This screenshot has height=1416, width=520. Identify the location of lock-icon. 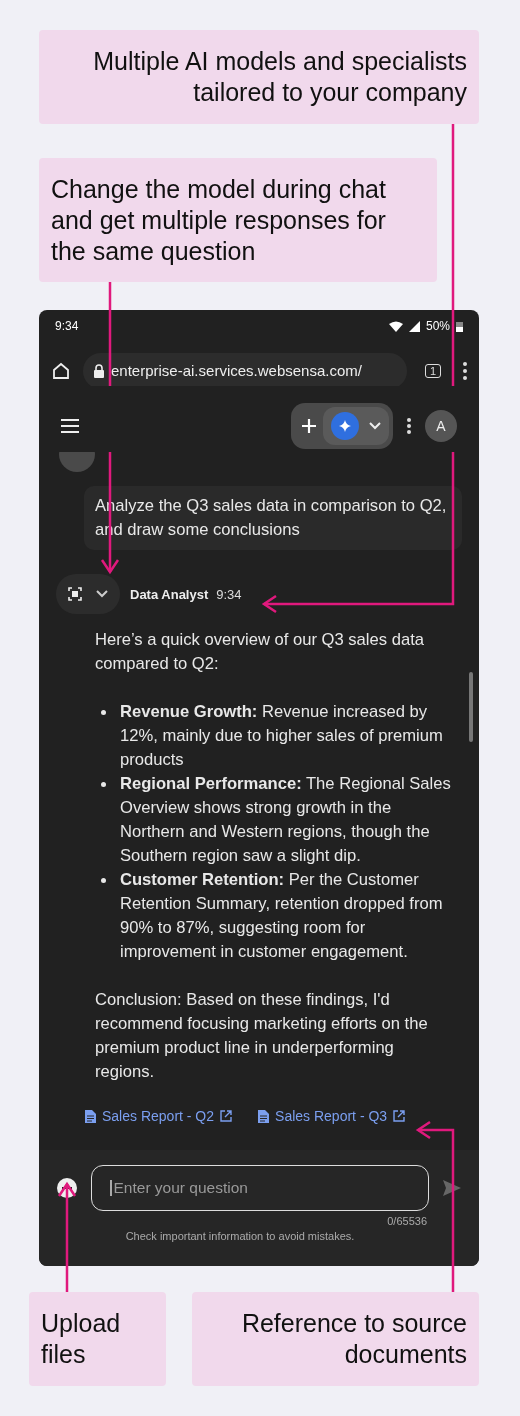
(99, 370).